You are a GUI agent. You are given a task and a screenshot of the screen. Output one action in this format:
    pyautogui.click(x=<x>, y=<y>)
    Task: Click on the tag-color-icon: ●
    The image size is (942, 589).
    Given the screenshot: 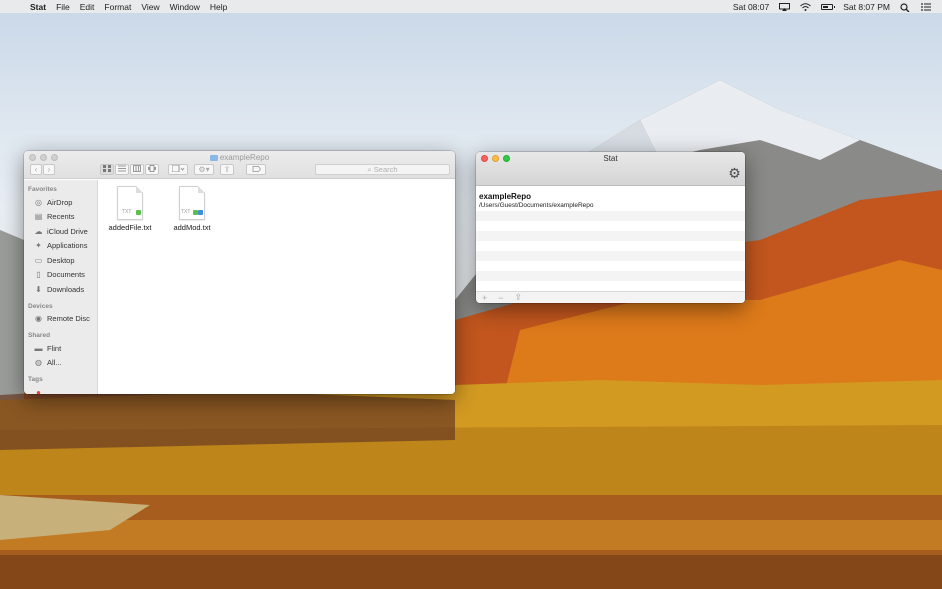 What is the action you would take?
    pyautogui.click(x=38, y=390)
    